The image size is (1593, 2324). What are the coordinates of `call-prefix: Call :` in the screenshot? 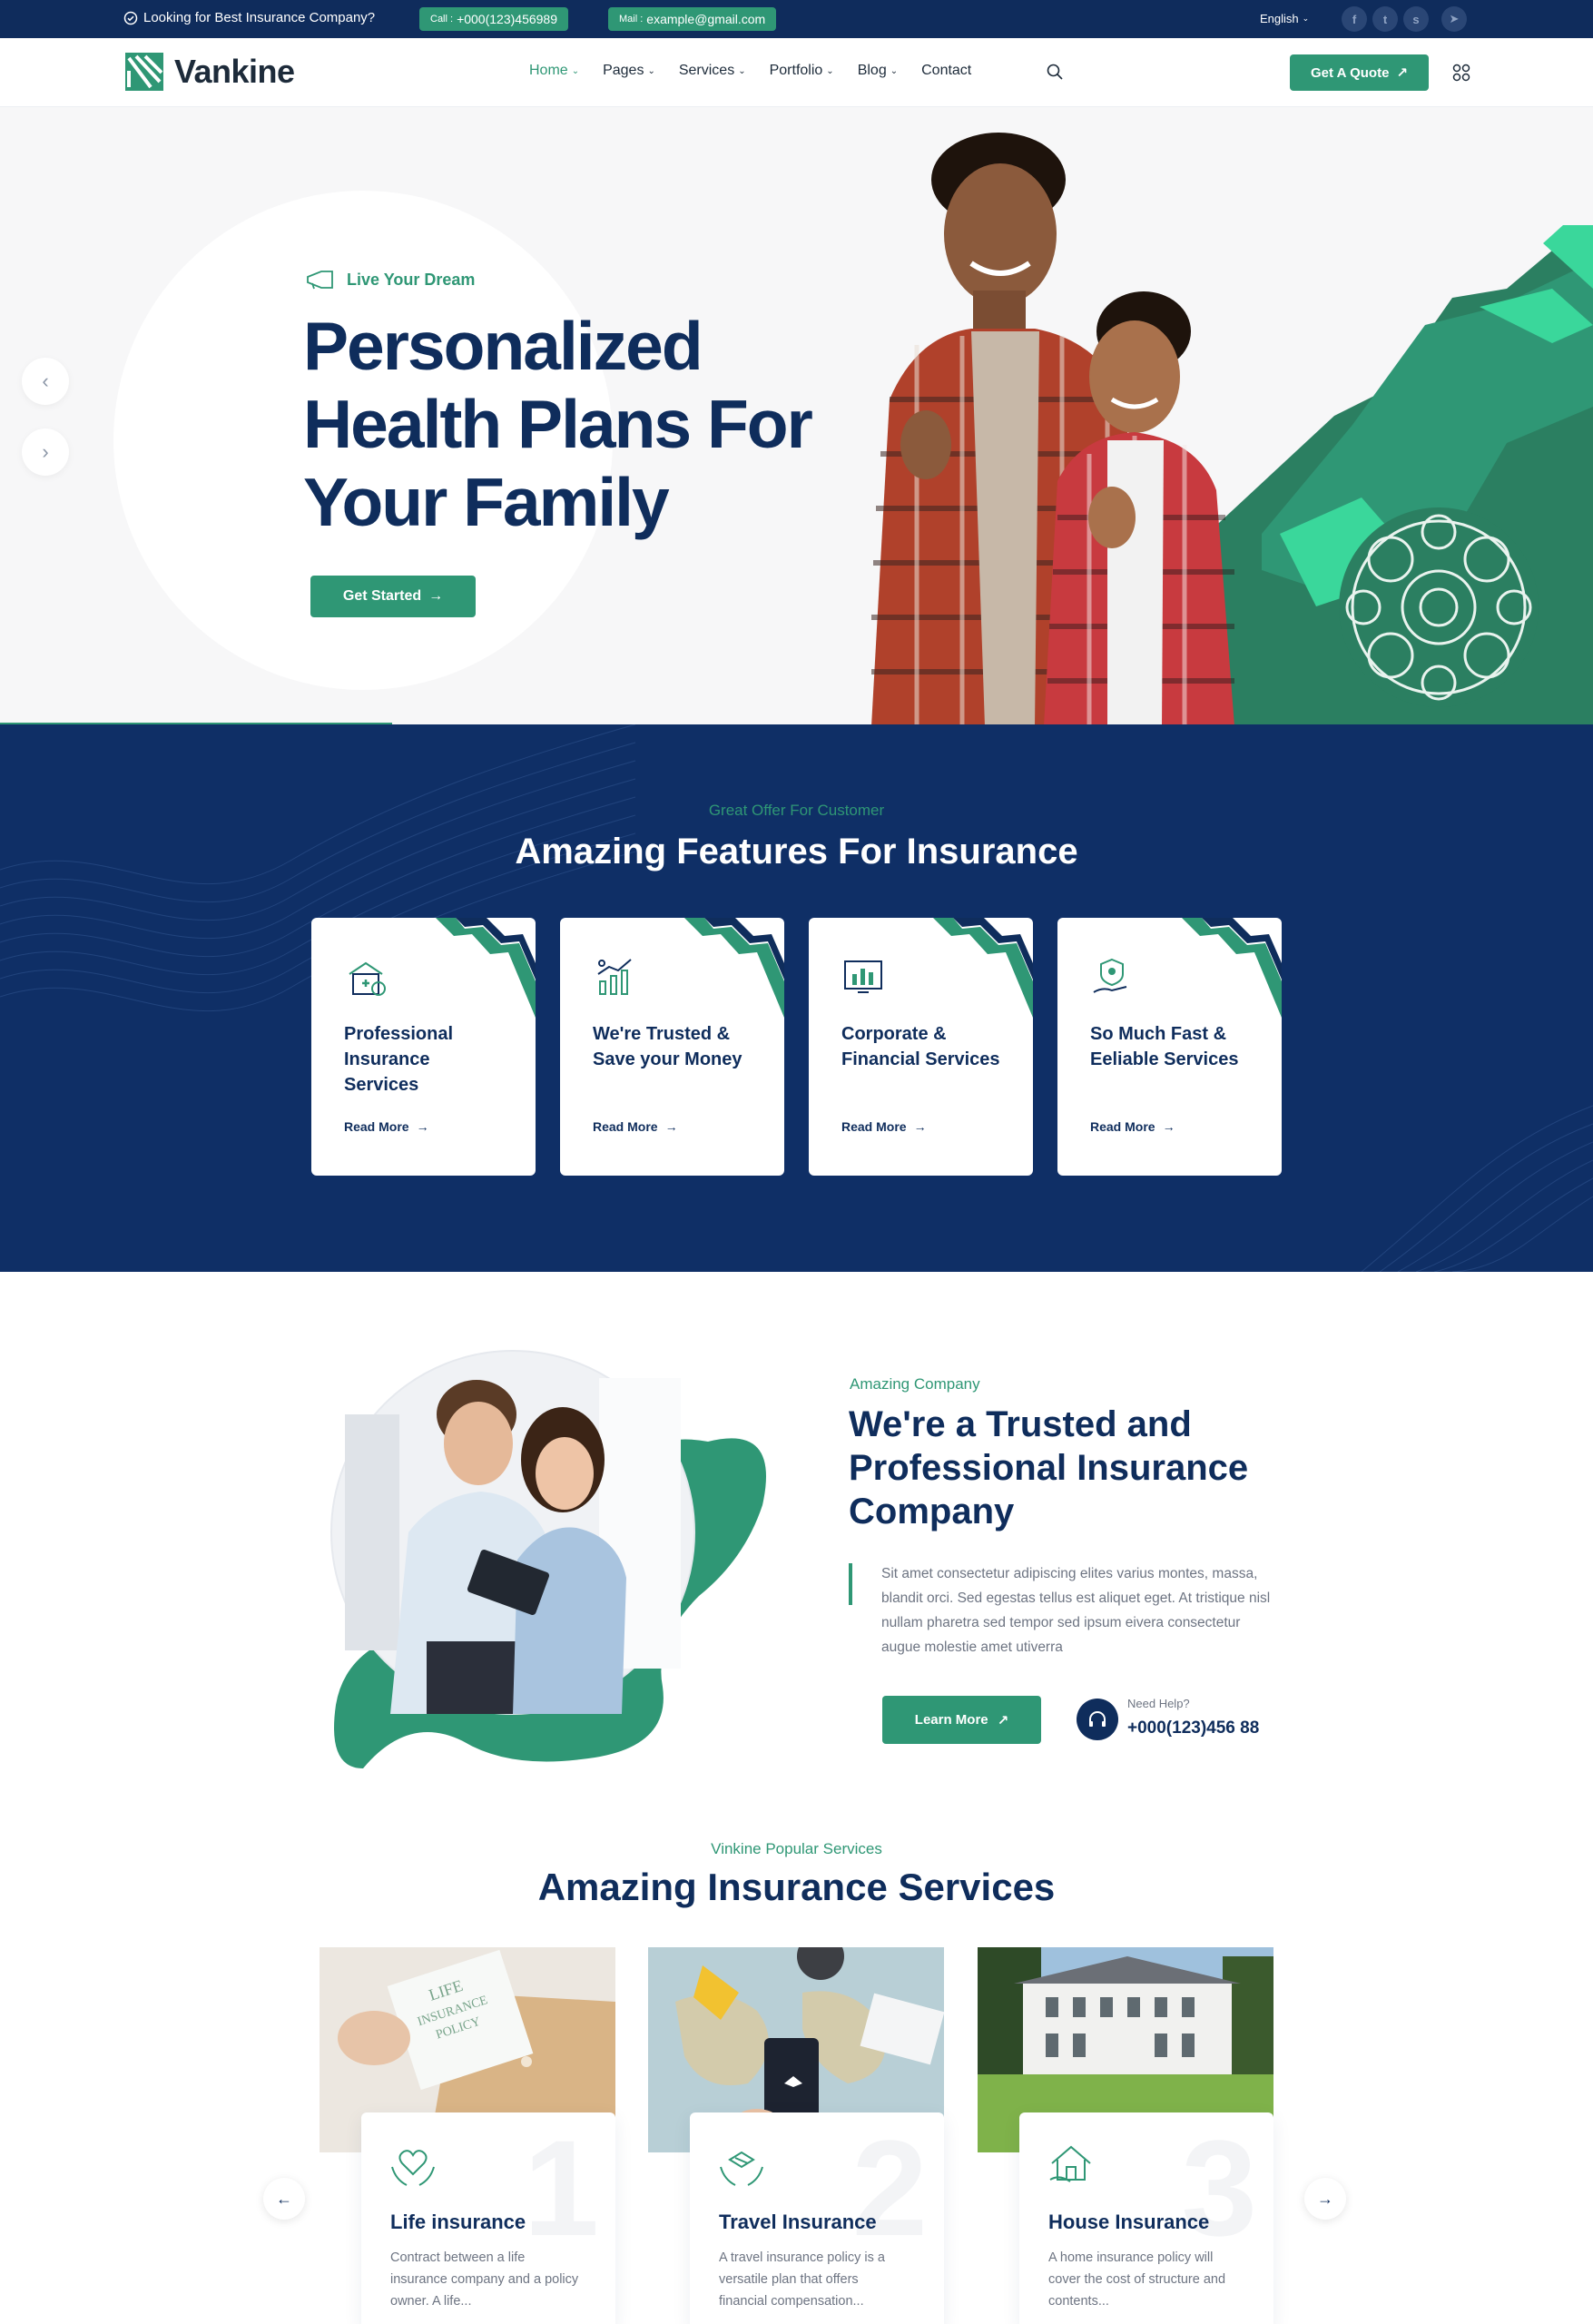 It's located at (442, 19).